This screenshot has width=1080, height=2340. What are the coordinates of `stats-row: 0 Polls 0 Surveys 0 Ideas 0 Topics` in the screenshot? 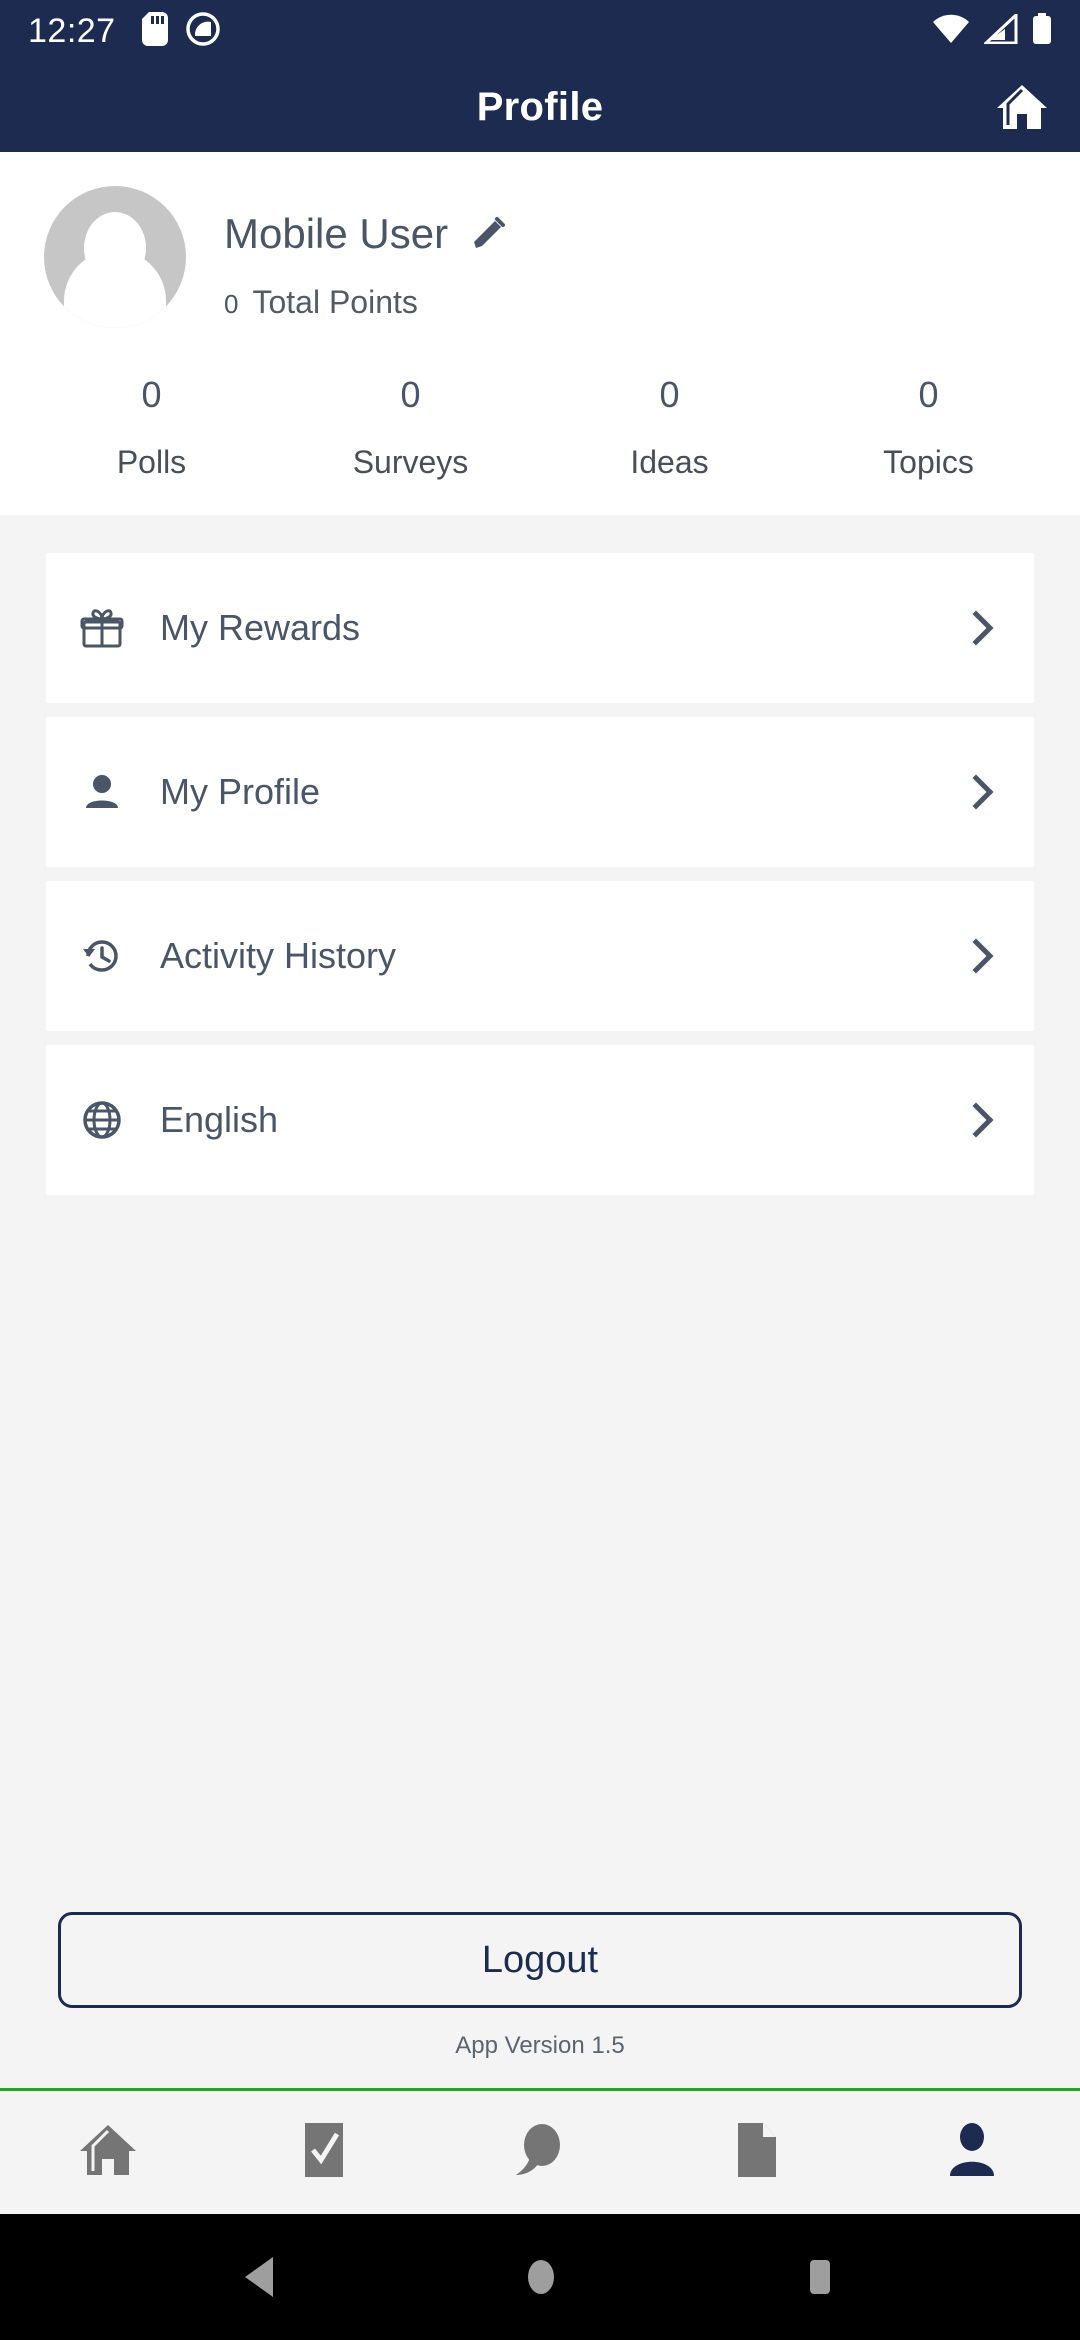 It's located at (540, 444).